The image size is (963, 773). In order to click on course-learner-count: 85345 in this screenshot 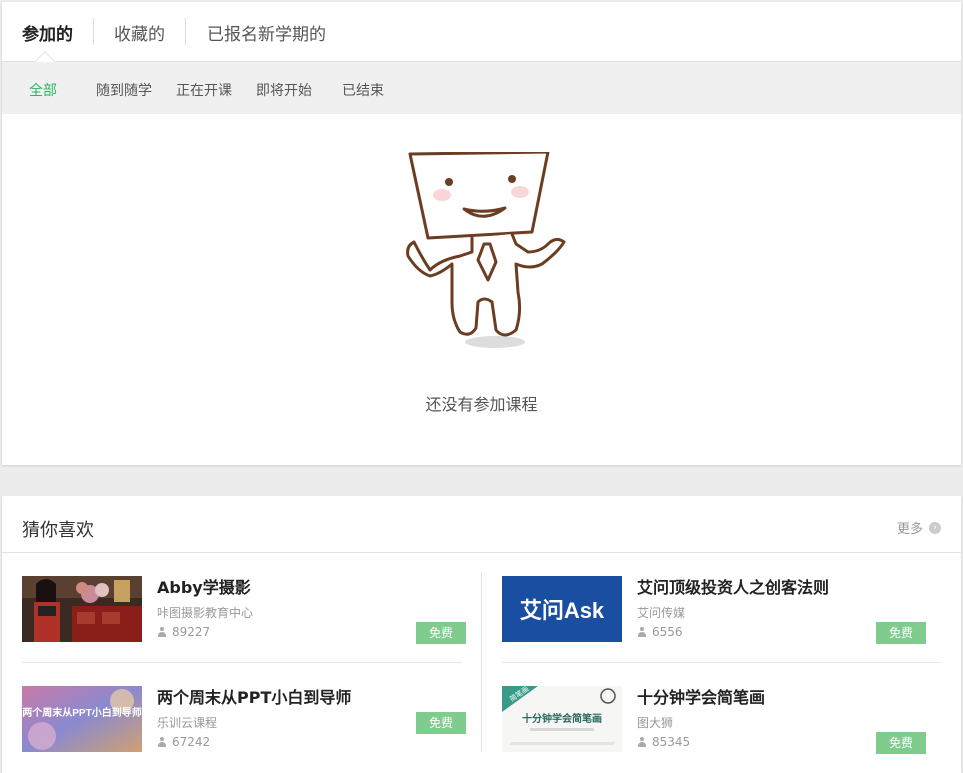, I will do `click(663, 742)`.